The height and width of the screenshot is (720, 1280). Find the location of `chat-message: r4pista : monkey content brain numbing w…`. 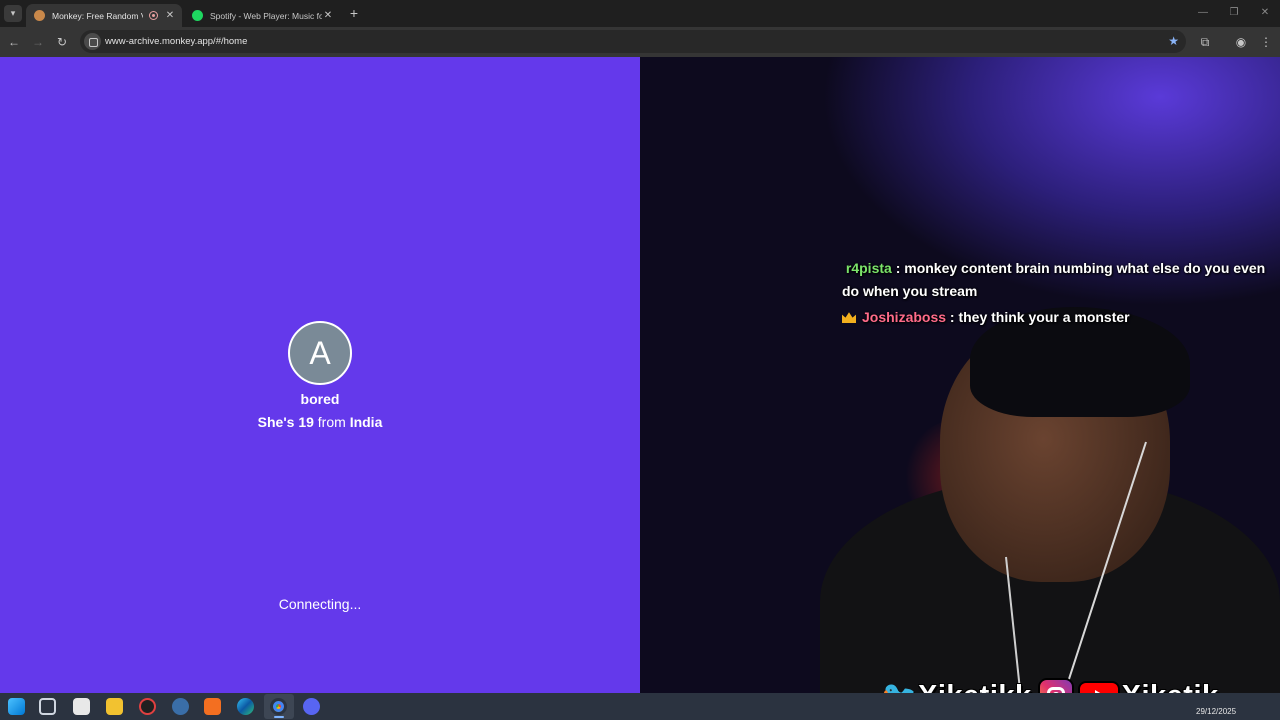

chat-message: r4pista : monkey content brain numbing w… is located at coordinates (1061, 280).